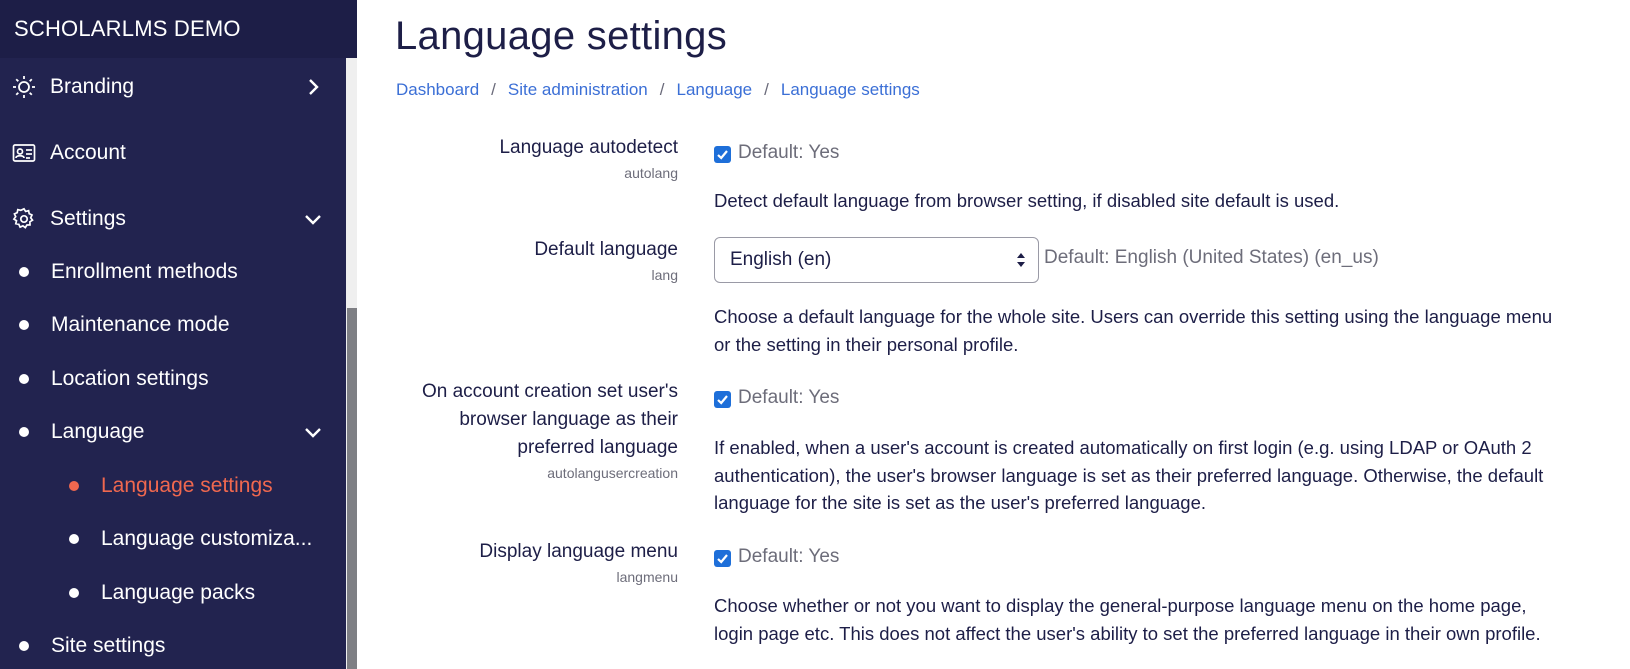 The height and width of the screenshot is (669, 1630). I want to click on sidebar-item-settings: Settings, so click(173, 219).